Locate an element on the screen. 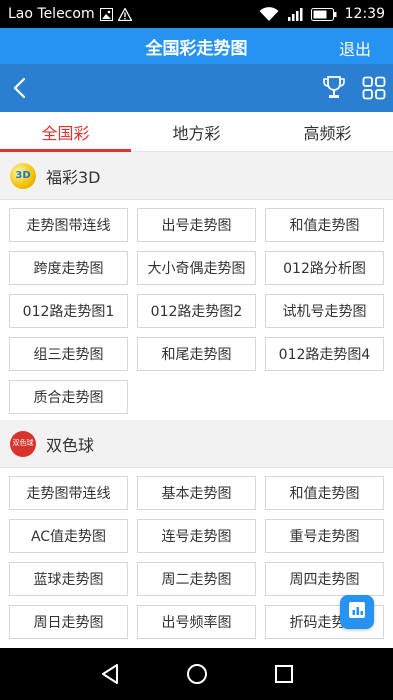 The width and height of the screenshot is (393, 700). title-bar: 全国彩走势图 退出 is located at coordinates (196, 46).